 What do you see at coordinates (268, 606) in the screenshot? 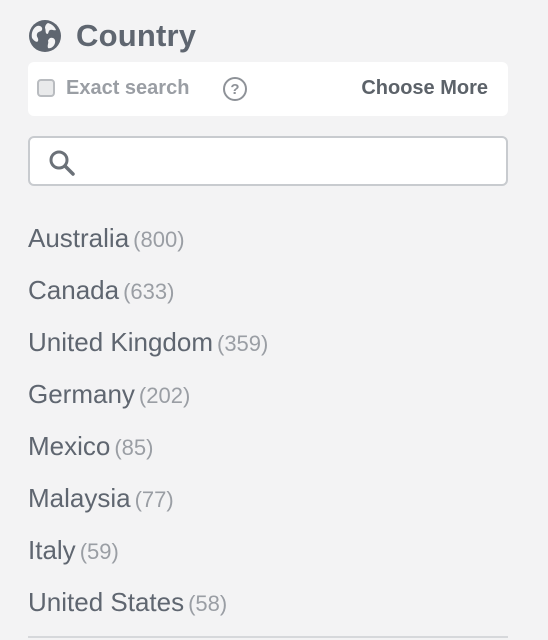
I see `country-item: United States (58)` at bounding box center [268, 606].